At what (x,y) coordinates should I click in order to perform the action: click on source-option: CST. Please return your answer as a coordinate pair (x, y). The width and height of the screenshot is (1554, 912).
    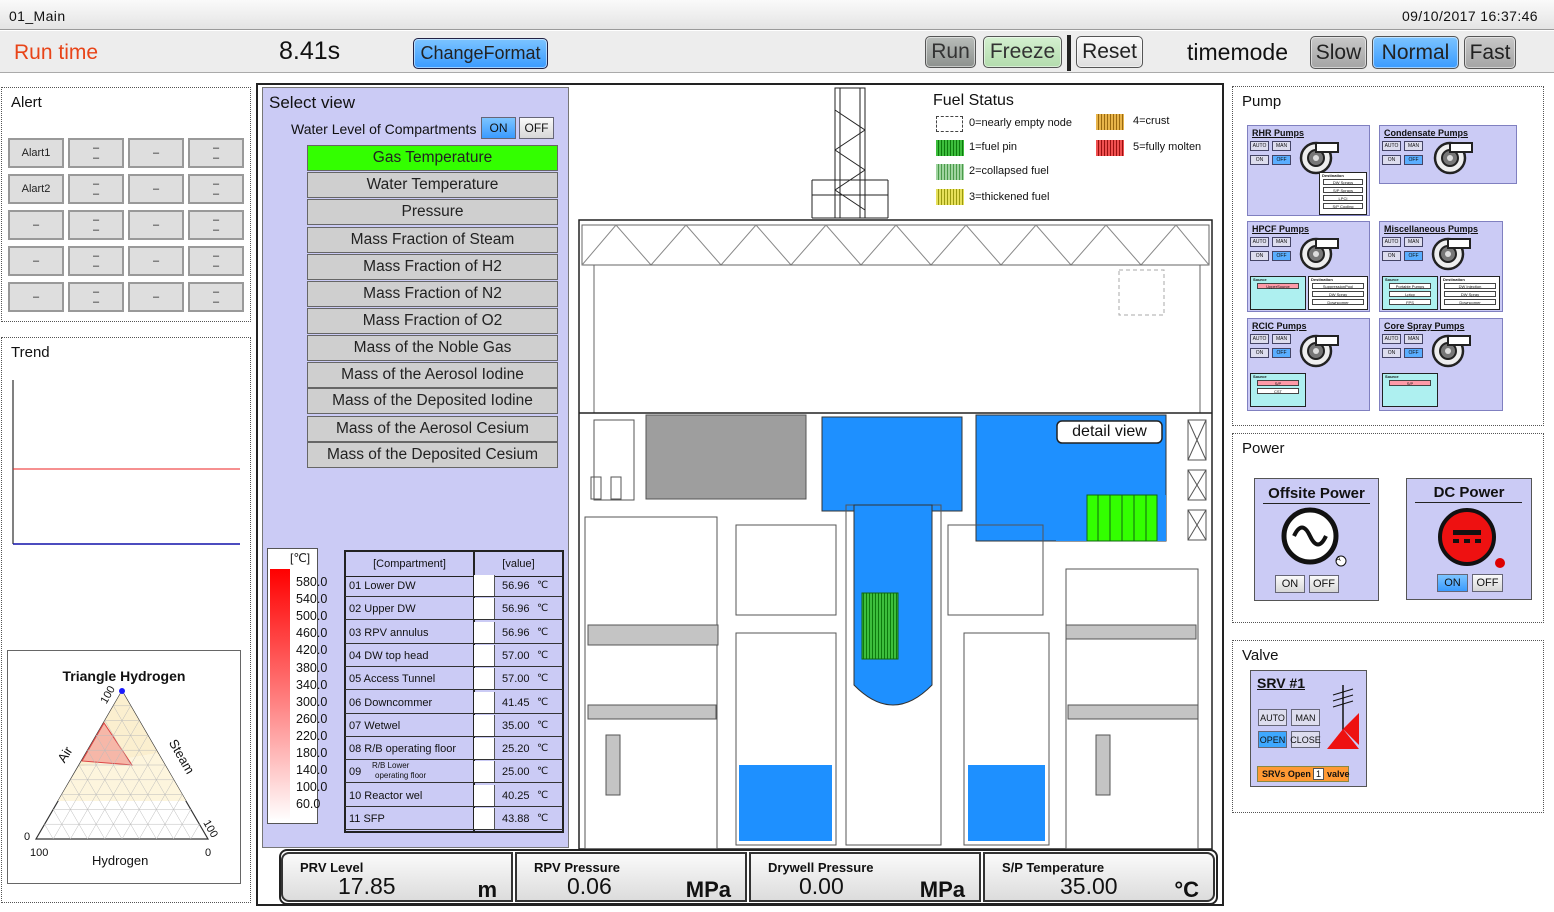
    Looking at the image, I should click on (1278, 391).